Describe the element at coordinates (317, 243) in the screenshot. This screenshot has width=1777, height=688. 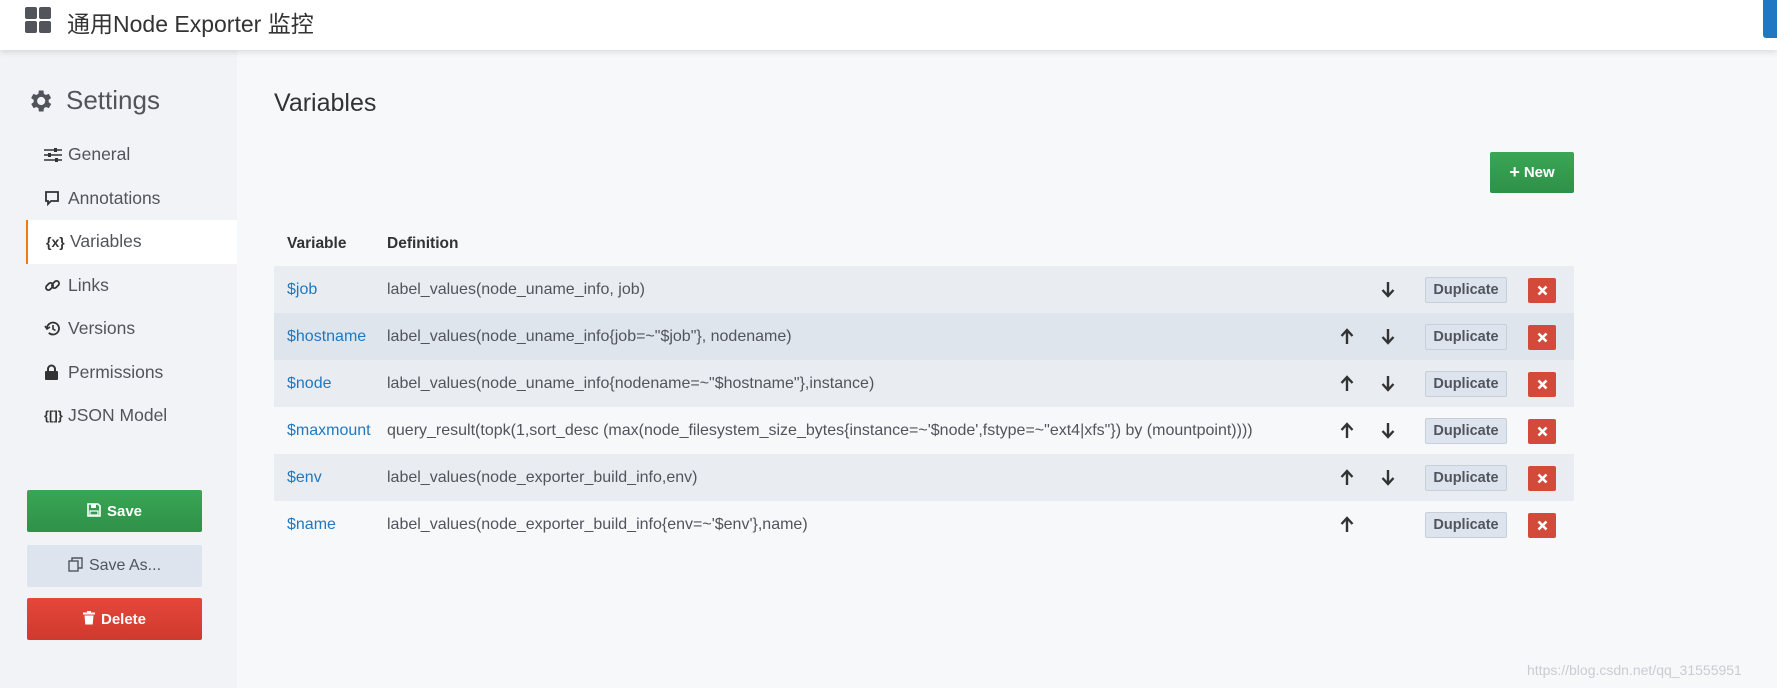
I see `column-header-variable: Variable` at that location.